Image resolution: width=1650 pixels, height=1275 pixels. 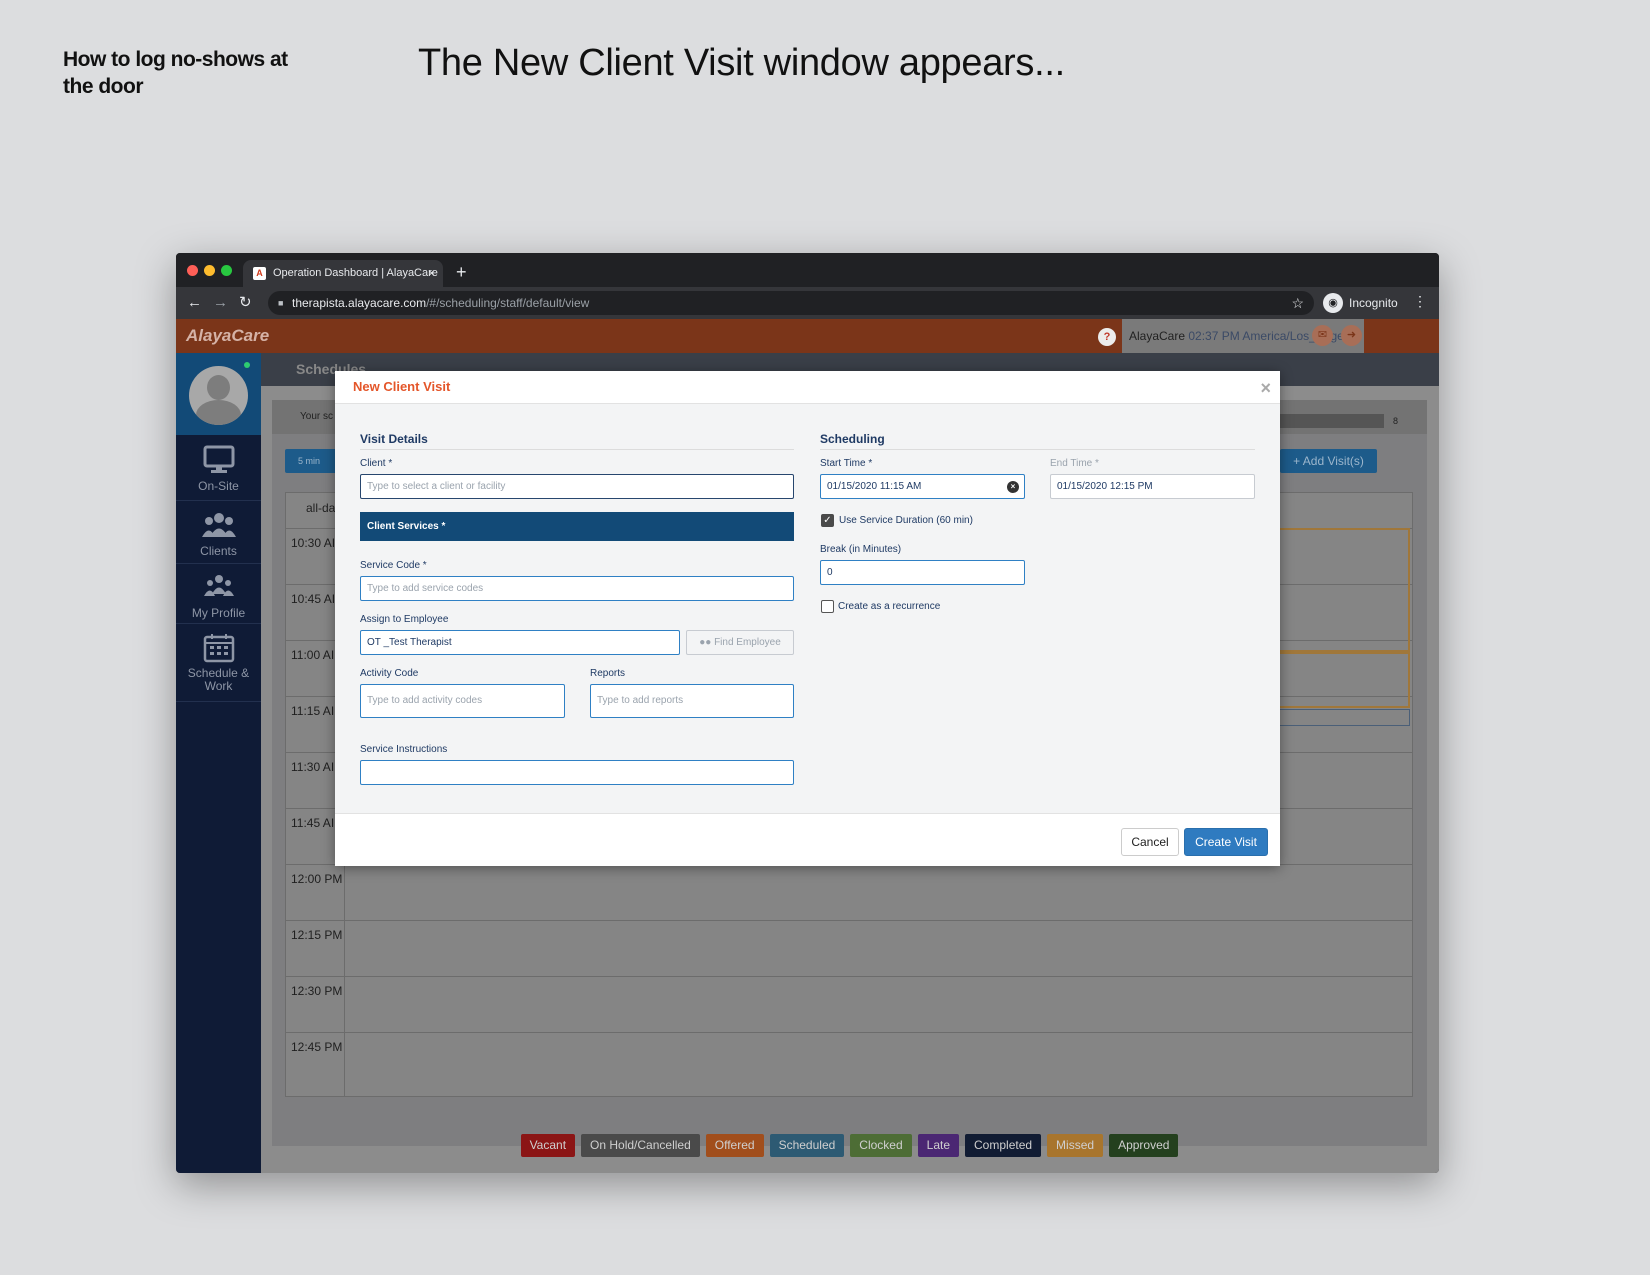 What do you see at coordinates (313, 711) in the screenshot?
I see `time-label: 11:15 AI` at bounding box center [313, 711].